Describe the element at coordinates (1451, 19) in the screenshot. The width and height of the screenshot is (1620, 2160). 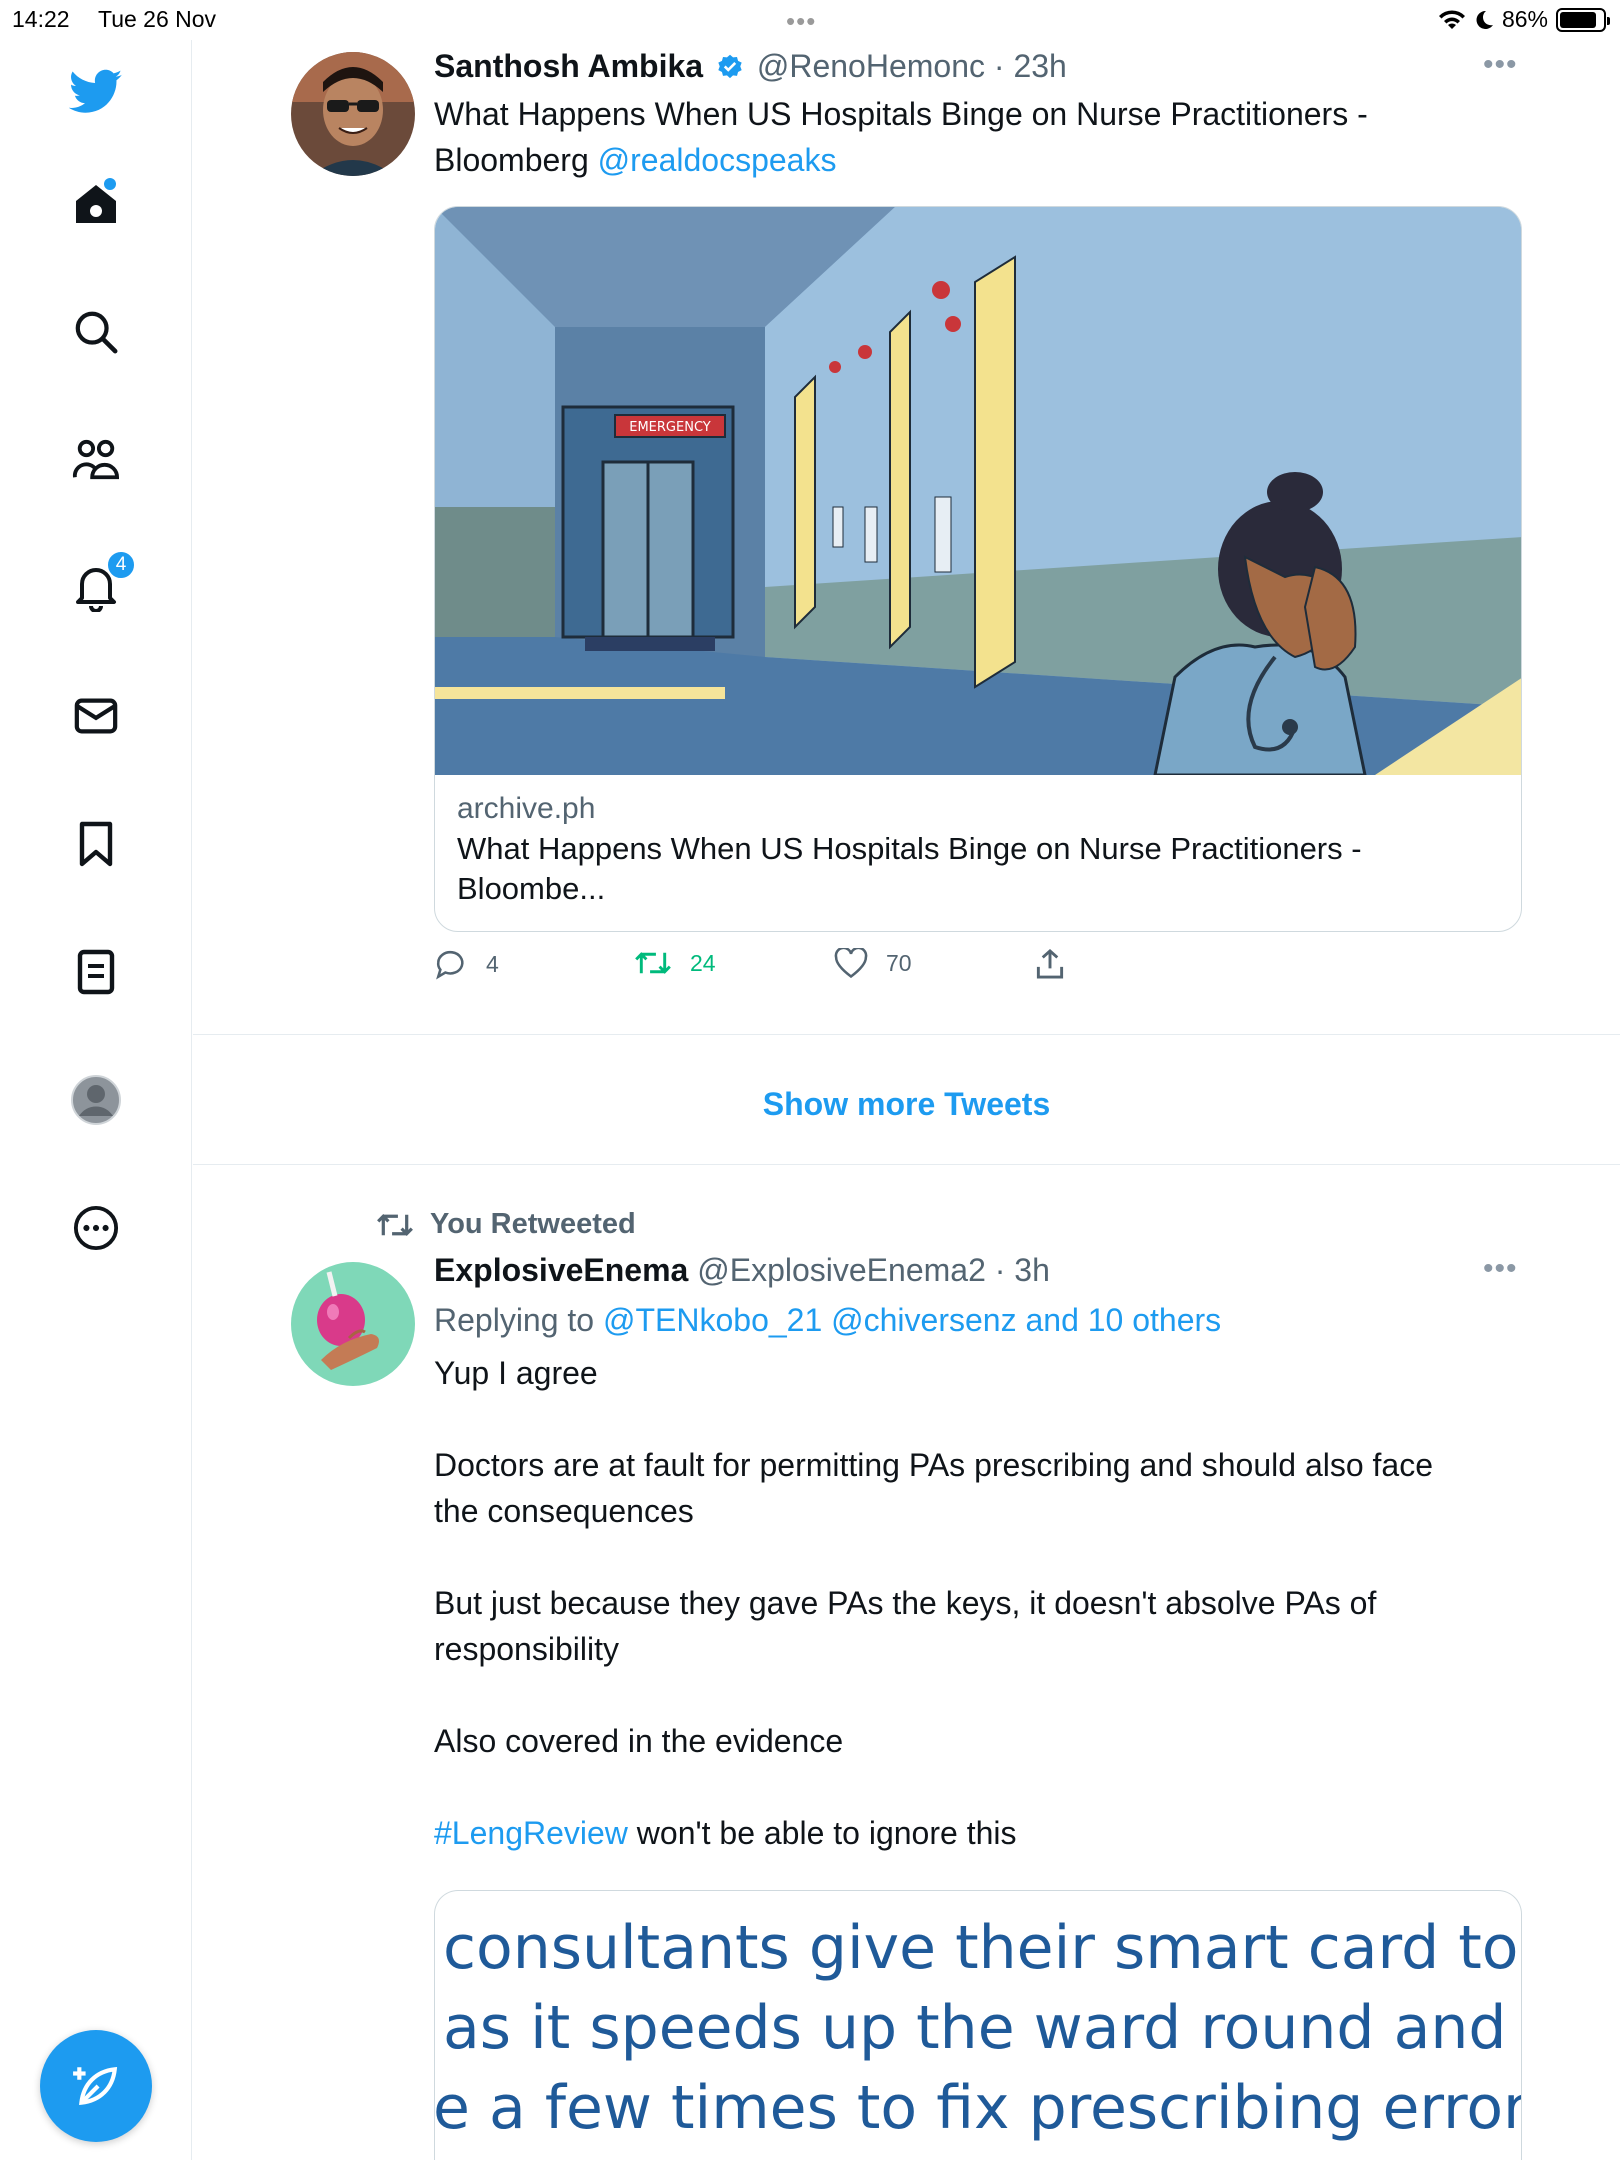
I see `wifi-icon` at that location.